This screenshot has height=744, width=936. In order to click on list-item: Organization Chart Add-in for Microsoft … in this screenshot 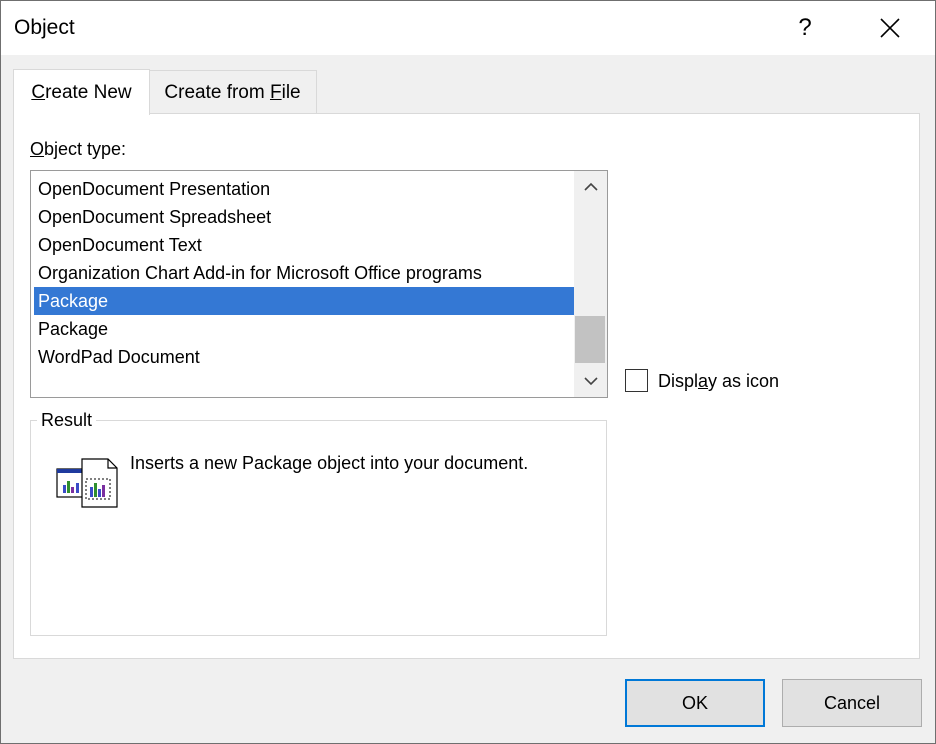, I will do `click(304, 273)`.